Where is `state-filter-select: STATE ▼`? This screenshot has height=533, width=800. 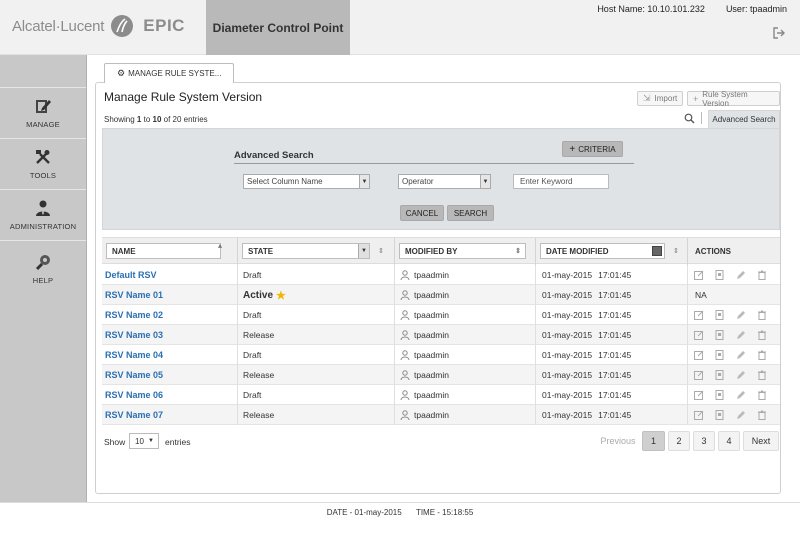
state-filter-select: STATE ▼ is located at coordinates (306, 251).